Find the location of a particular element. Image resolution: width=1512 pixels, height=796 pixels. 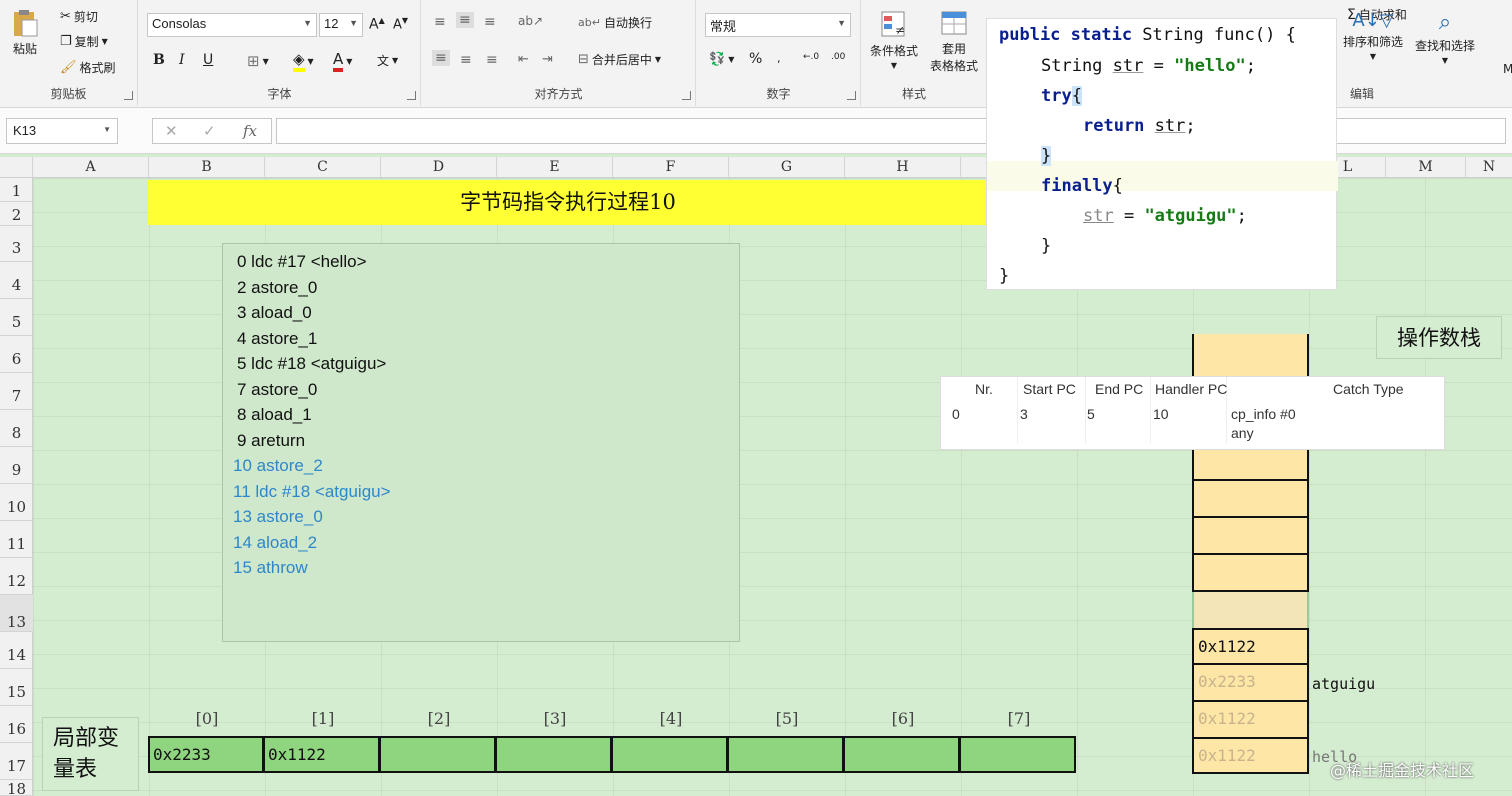

comma-style-icon: , is located at coordinates (779, 58).